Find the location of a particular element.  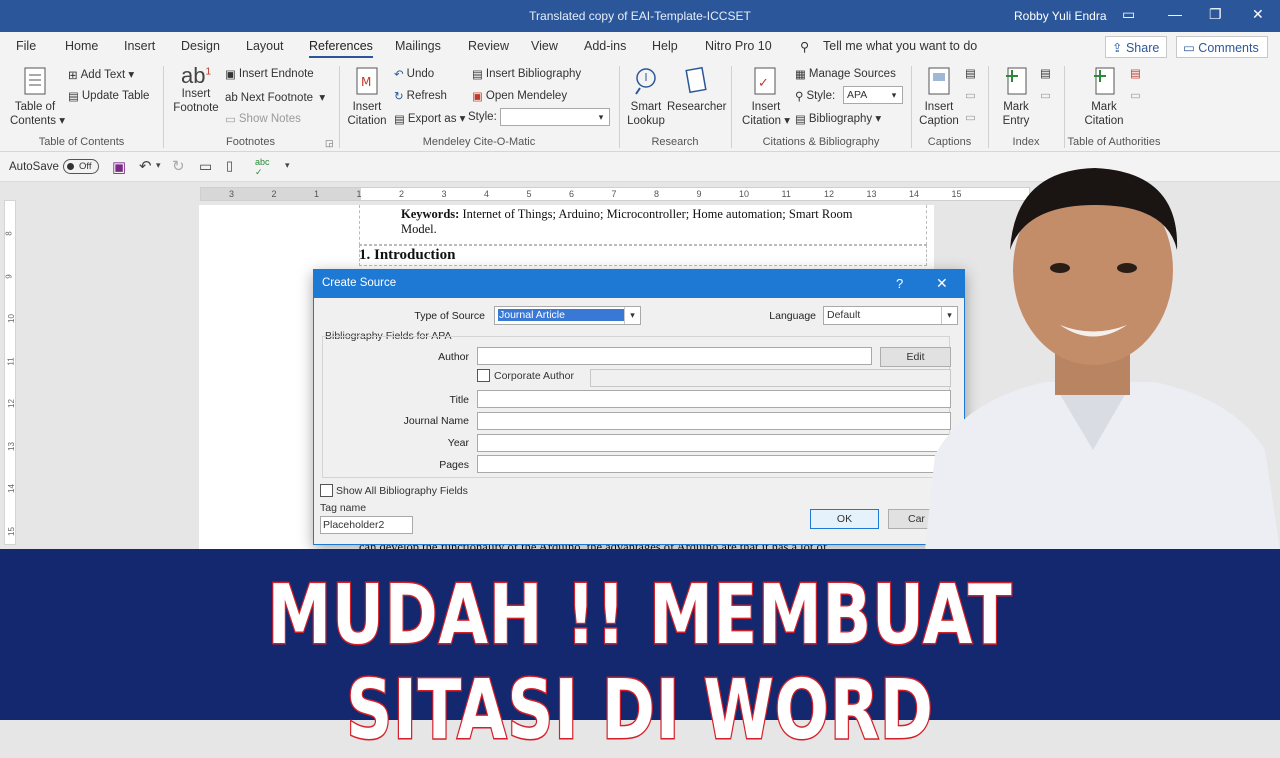

manage-sources-icon: ▦ is located at coordinates (800, 75).